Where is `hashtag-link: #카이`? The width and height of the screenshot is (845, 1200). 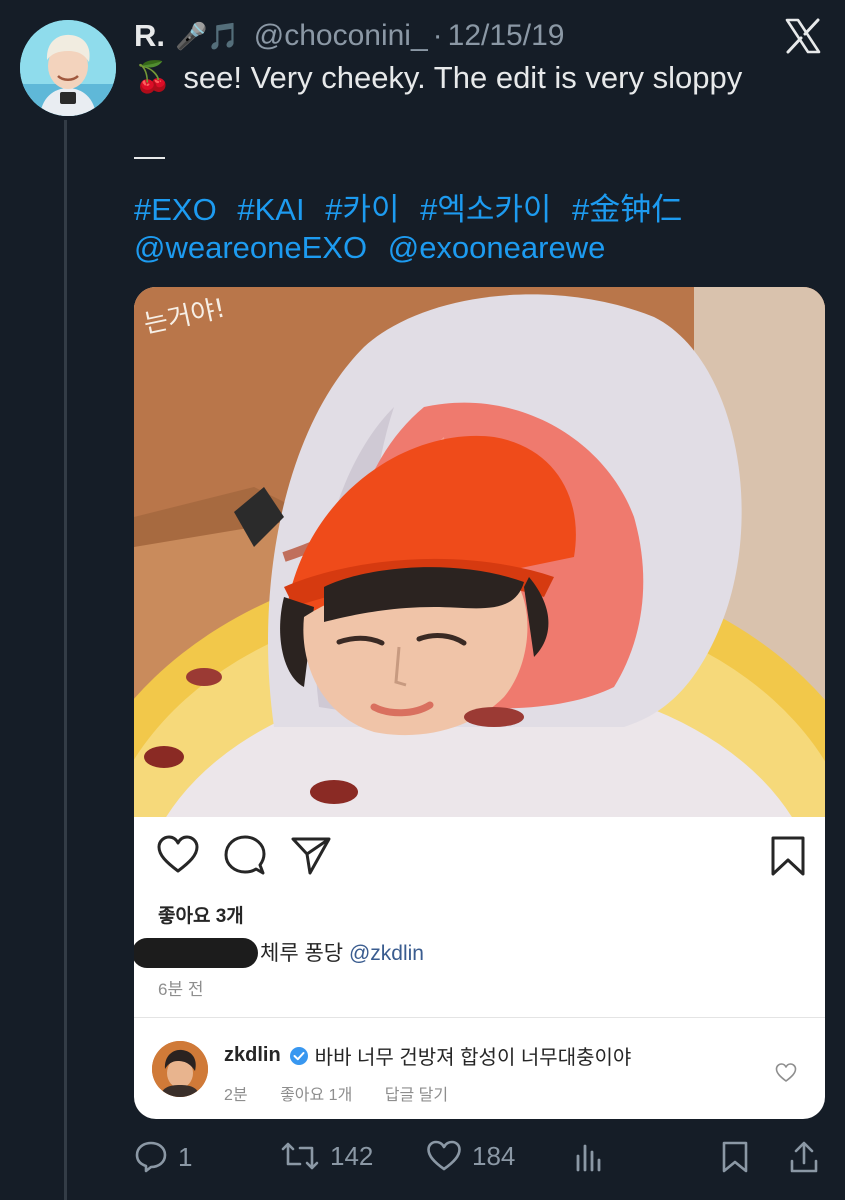 hashtag-link: #카이 is located at coordinates (362, 209).